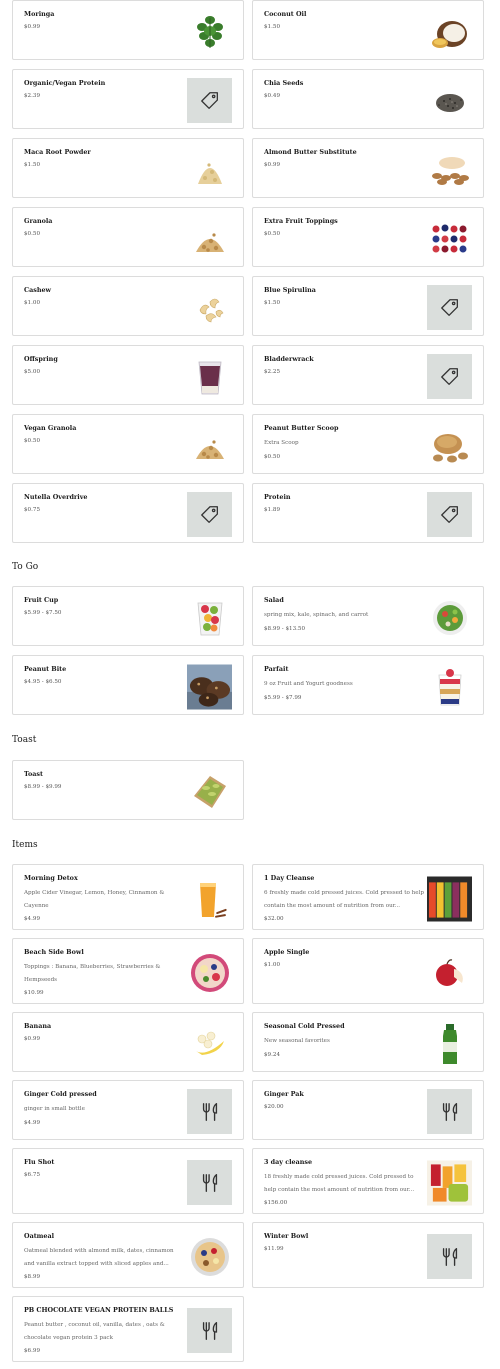 This screenshot has height=1369, width=500. Describe the element at coordinates (39, 14) in the screenshot. I see `item-name: Moringa` at that location.